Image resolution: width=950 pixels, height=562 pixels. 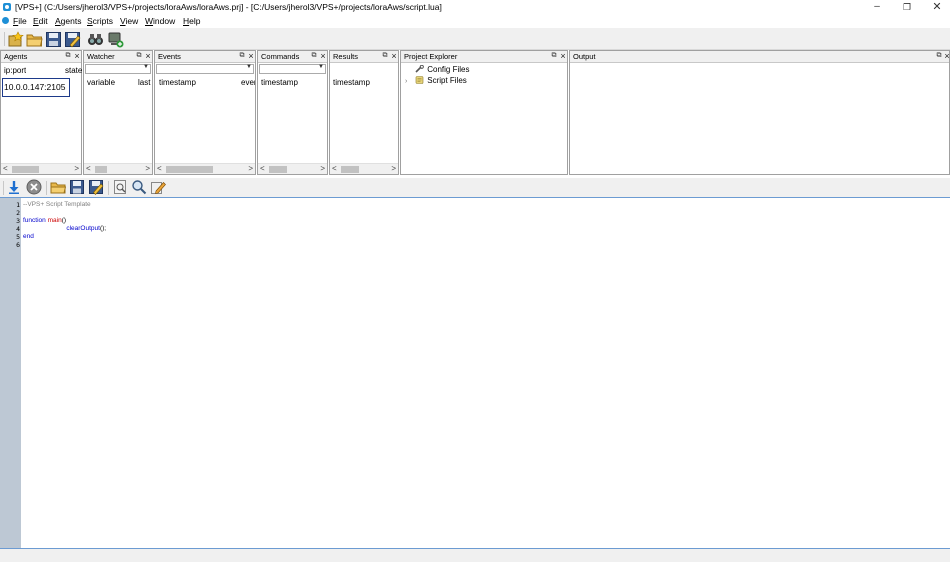 What do you see at coordinates (364, 57) in the screenshot?
I see `results-dock-header: Results ⧉ ×` at bounding box center [364, 57].